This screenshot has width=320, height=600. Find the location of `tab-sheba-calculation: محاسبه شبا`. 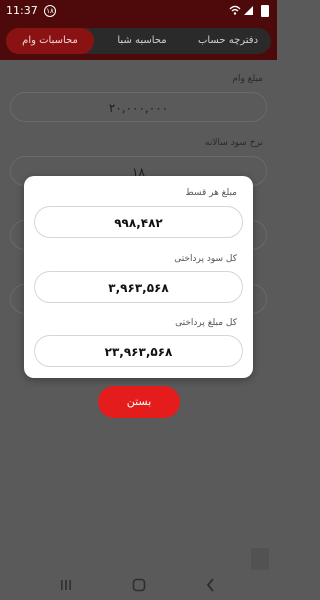

tab-sheba-calculation: محاسبه شبا is located at coordinates (142, 41).